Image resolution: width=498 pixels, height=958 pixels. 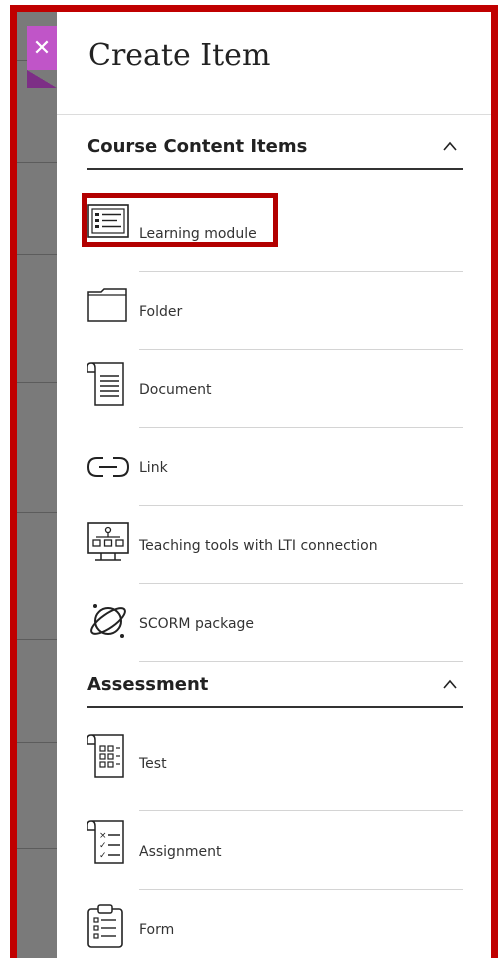 What do you see at coordinates (179, 55) in the screenshot?
I see `page-title: Create Item` at bounding box center [179, 55].